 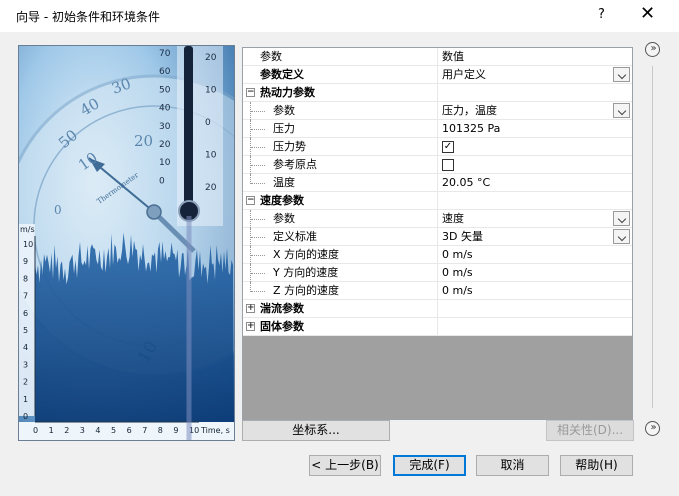 What do you see at coordinates (534, 111) in the screenshot?
I see `thermo-param-select: 压力，温度` at bounding box center [534, 111].